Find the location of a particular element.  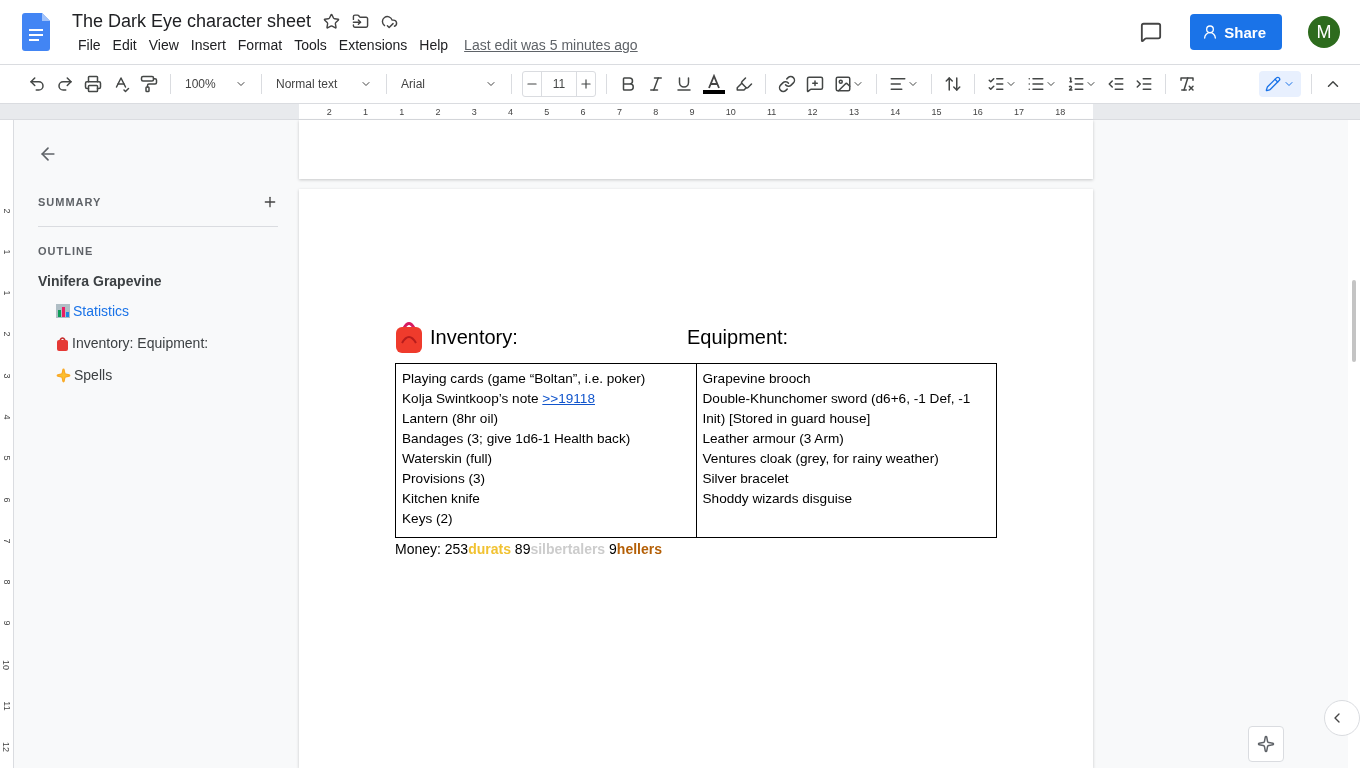

table-text: Silver bracelet is located at coordinates (746, 479).